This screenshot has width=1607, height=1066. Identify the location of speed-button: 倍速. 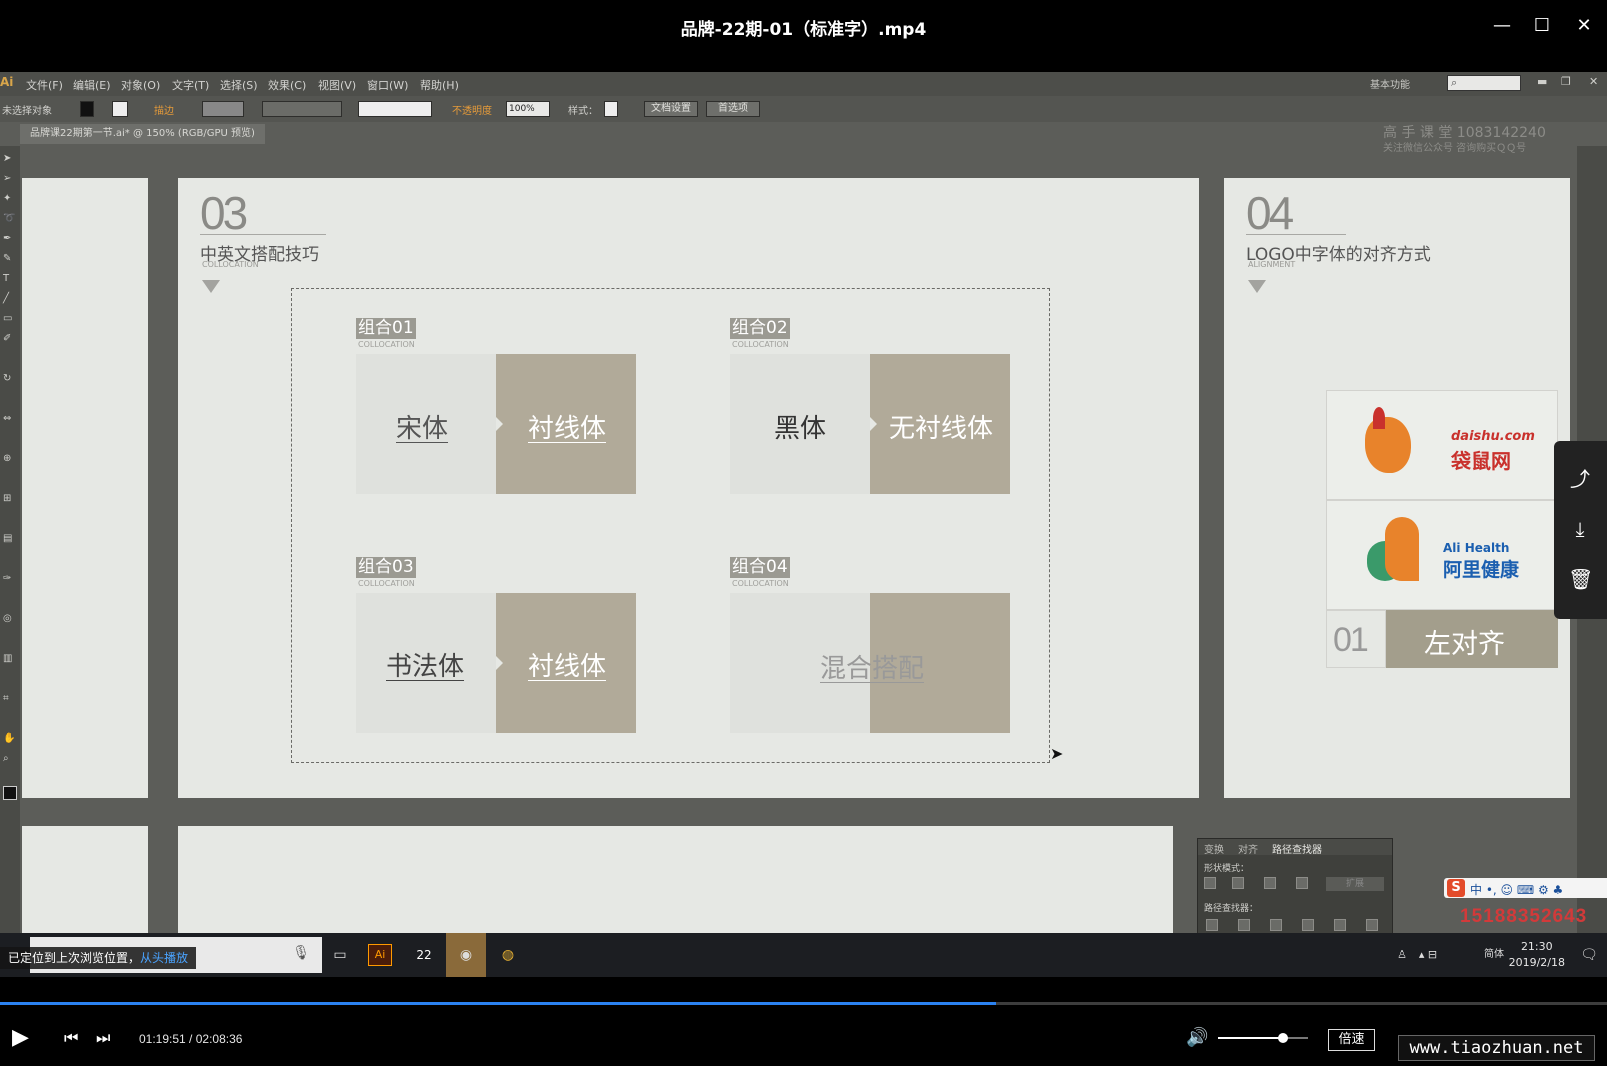
(1351, 1040).